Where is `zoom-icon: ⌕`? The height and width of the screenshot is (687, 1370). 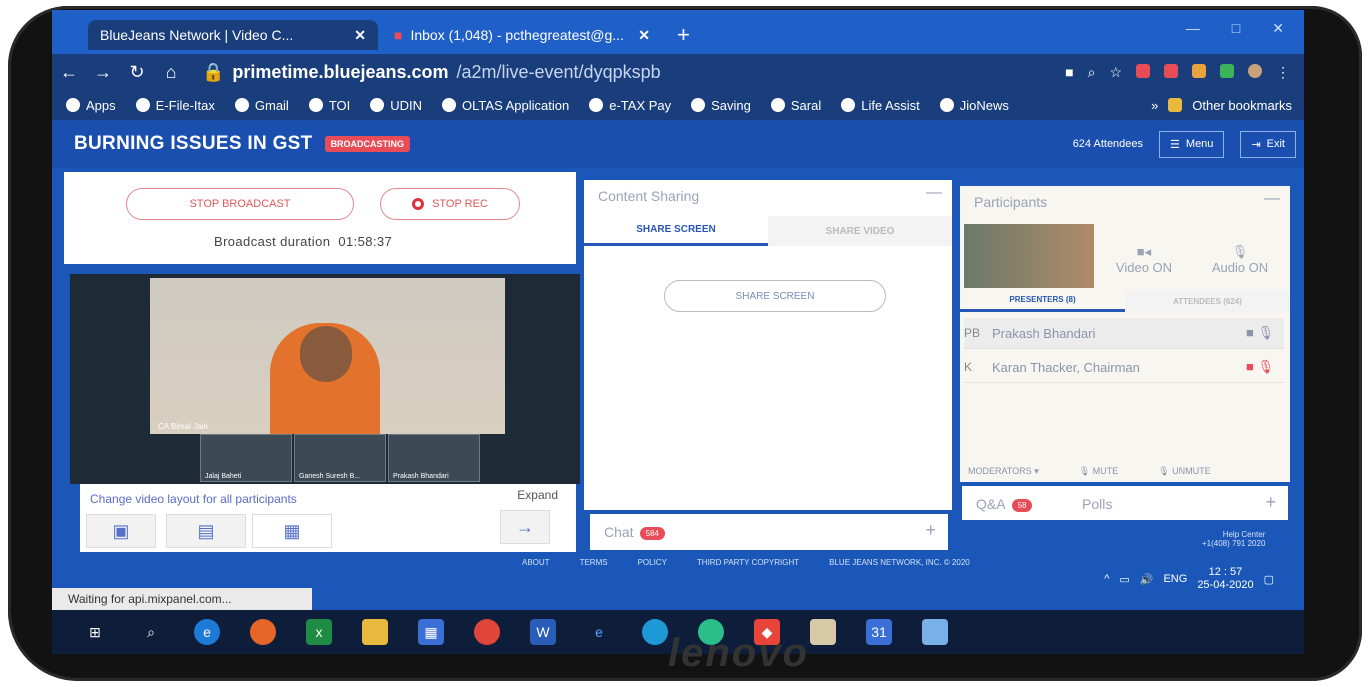 zoom-icon: ⌕ is located at coordinates (1092, 72).